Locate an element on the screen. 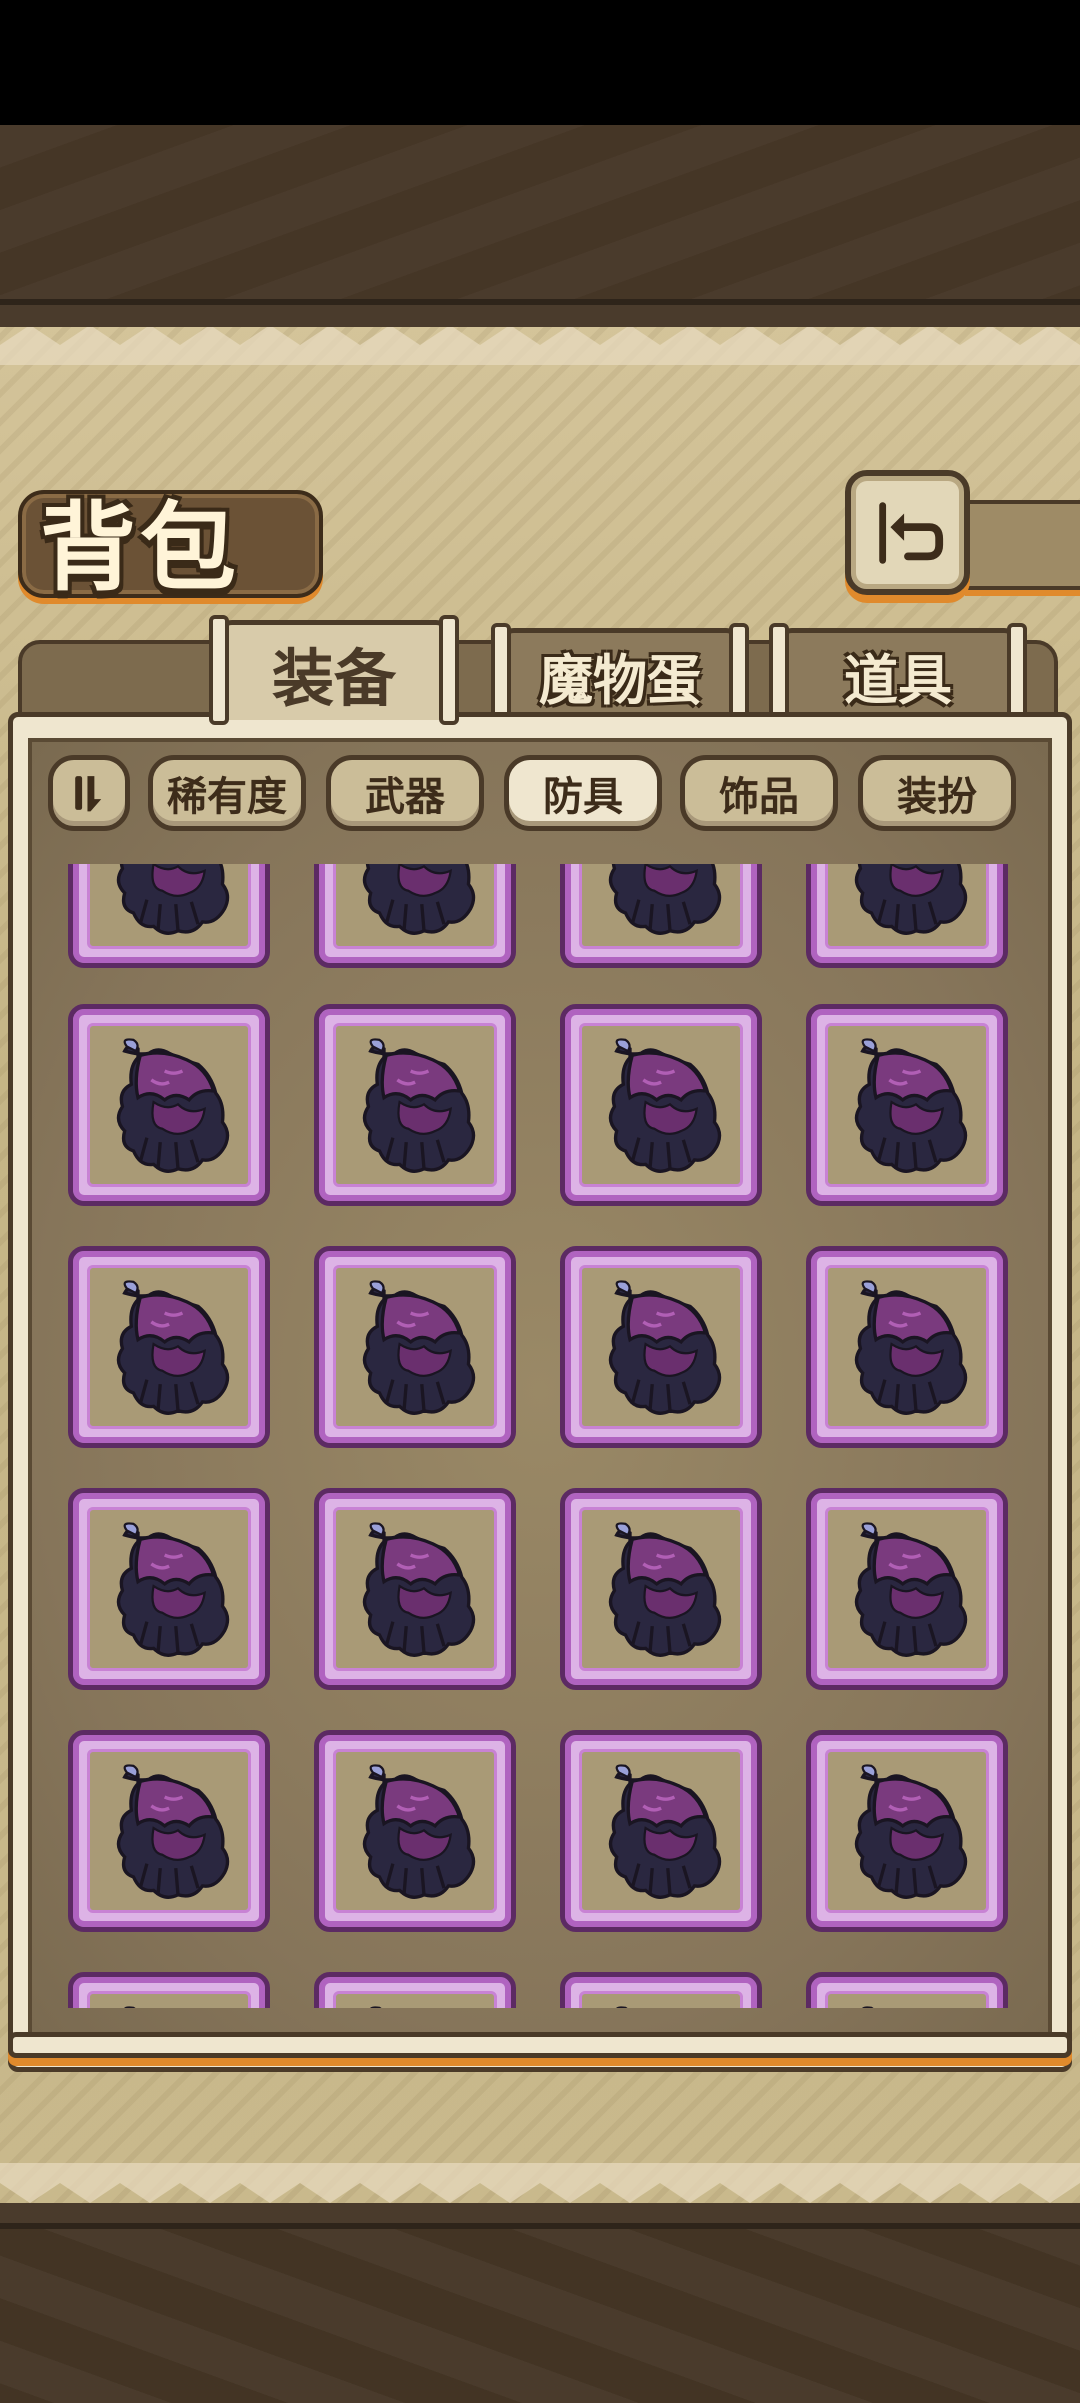 This screenshot has height=2403, width=1080. tab-items: 道具 is located at coordinates (898, 678).